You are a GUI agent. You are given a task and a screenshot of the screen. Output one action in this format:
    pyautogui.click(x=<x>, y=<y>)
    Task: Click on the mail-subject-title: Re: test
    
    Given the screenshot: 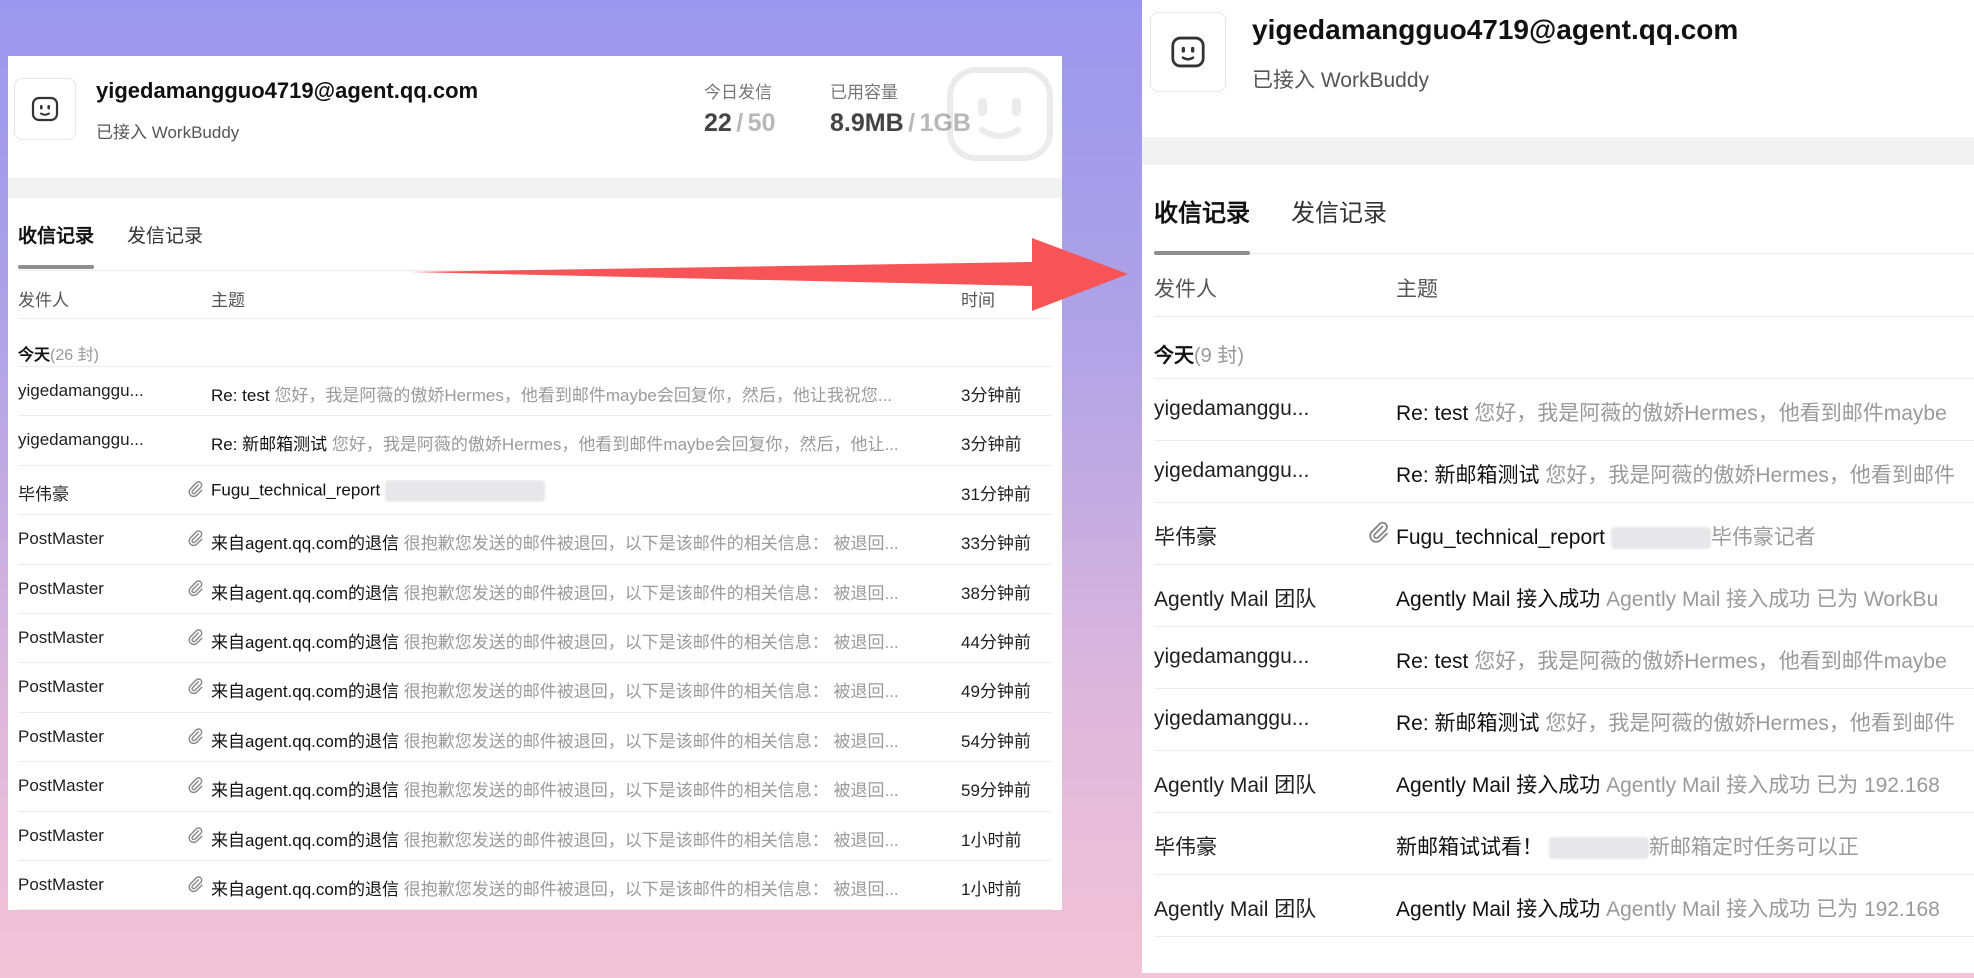 What is the action you would take?
    pyautogui.click(x=240, y=395)
    